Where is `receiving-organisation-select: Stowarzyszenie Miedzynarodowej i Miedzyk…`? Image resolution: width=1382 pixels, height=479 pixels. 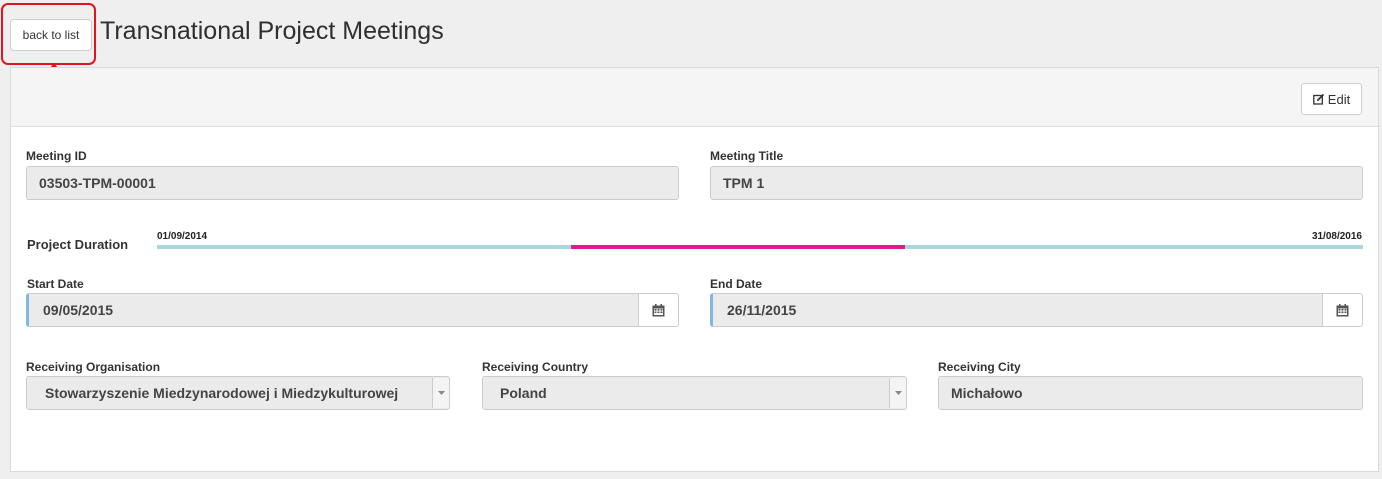
receiving-organisation-select: Stowarzyszenie Miedzynarodowej i Miedzyk… is located at coordinates (238, 393).